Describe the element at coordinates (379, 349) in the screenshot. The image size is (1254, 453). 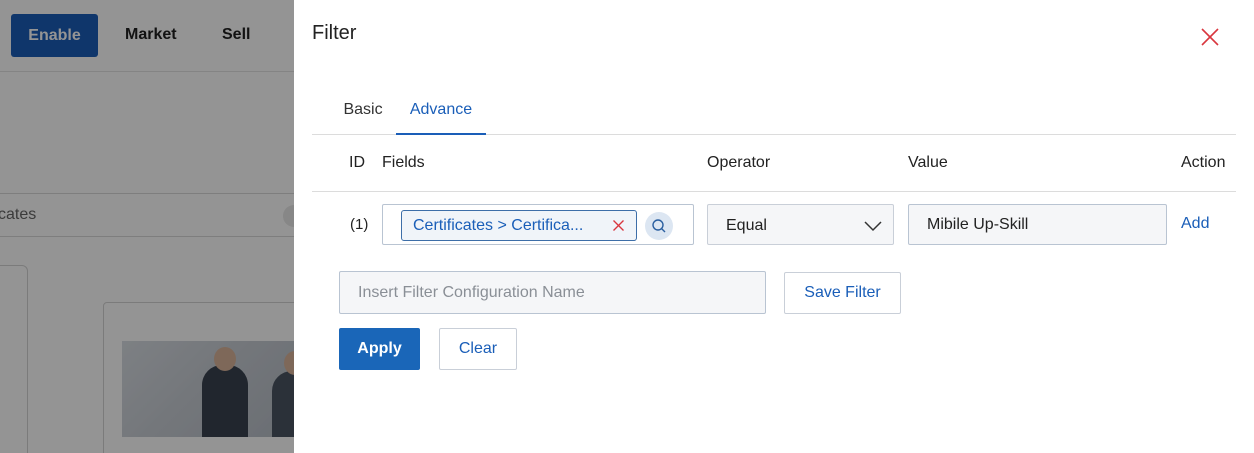
I see `apply-button: Apply` at that location.